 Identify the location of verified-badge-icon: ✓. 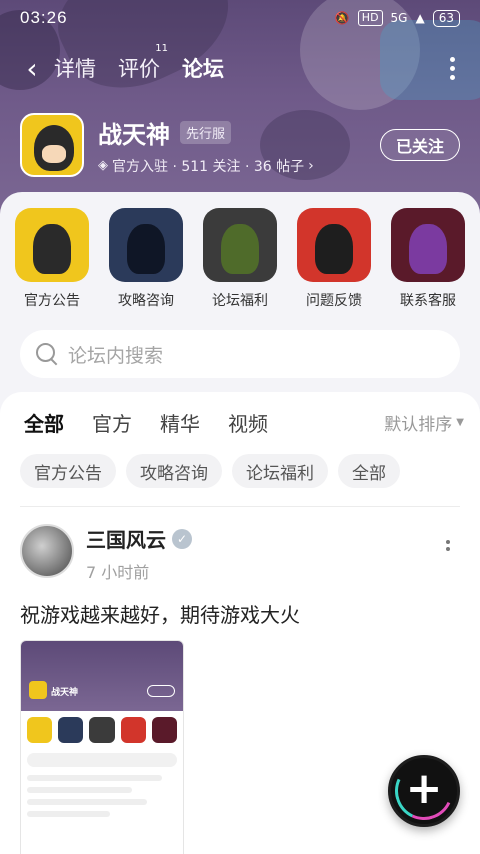
(182, 538).